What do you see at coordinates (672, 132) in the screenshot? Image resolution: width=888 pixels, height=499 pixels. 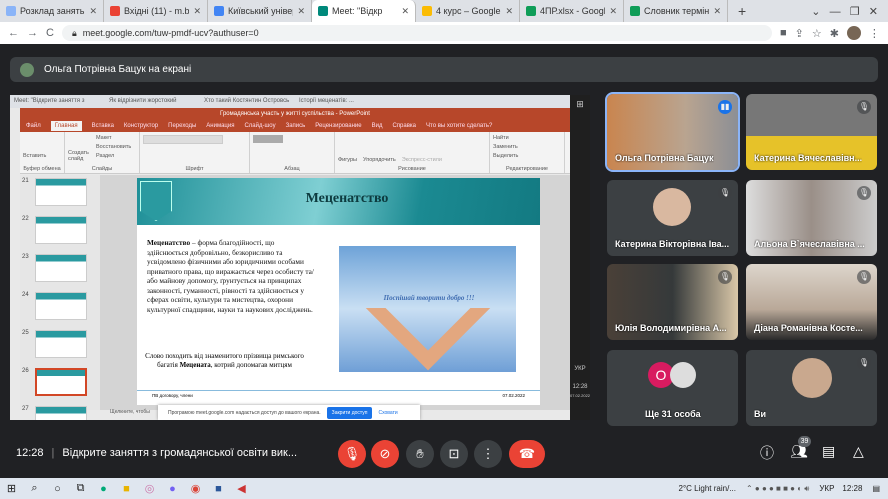 I see `participant-tile: ▮▮ Ольга Потрівна Бацук` at bounding box center [672, 132].